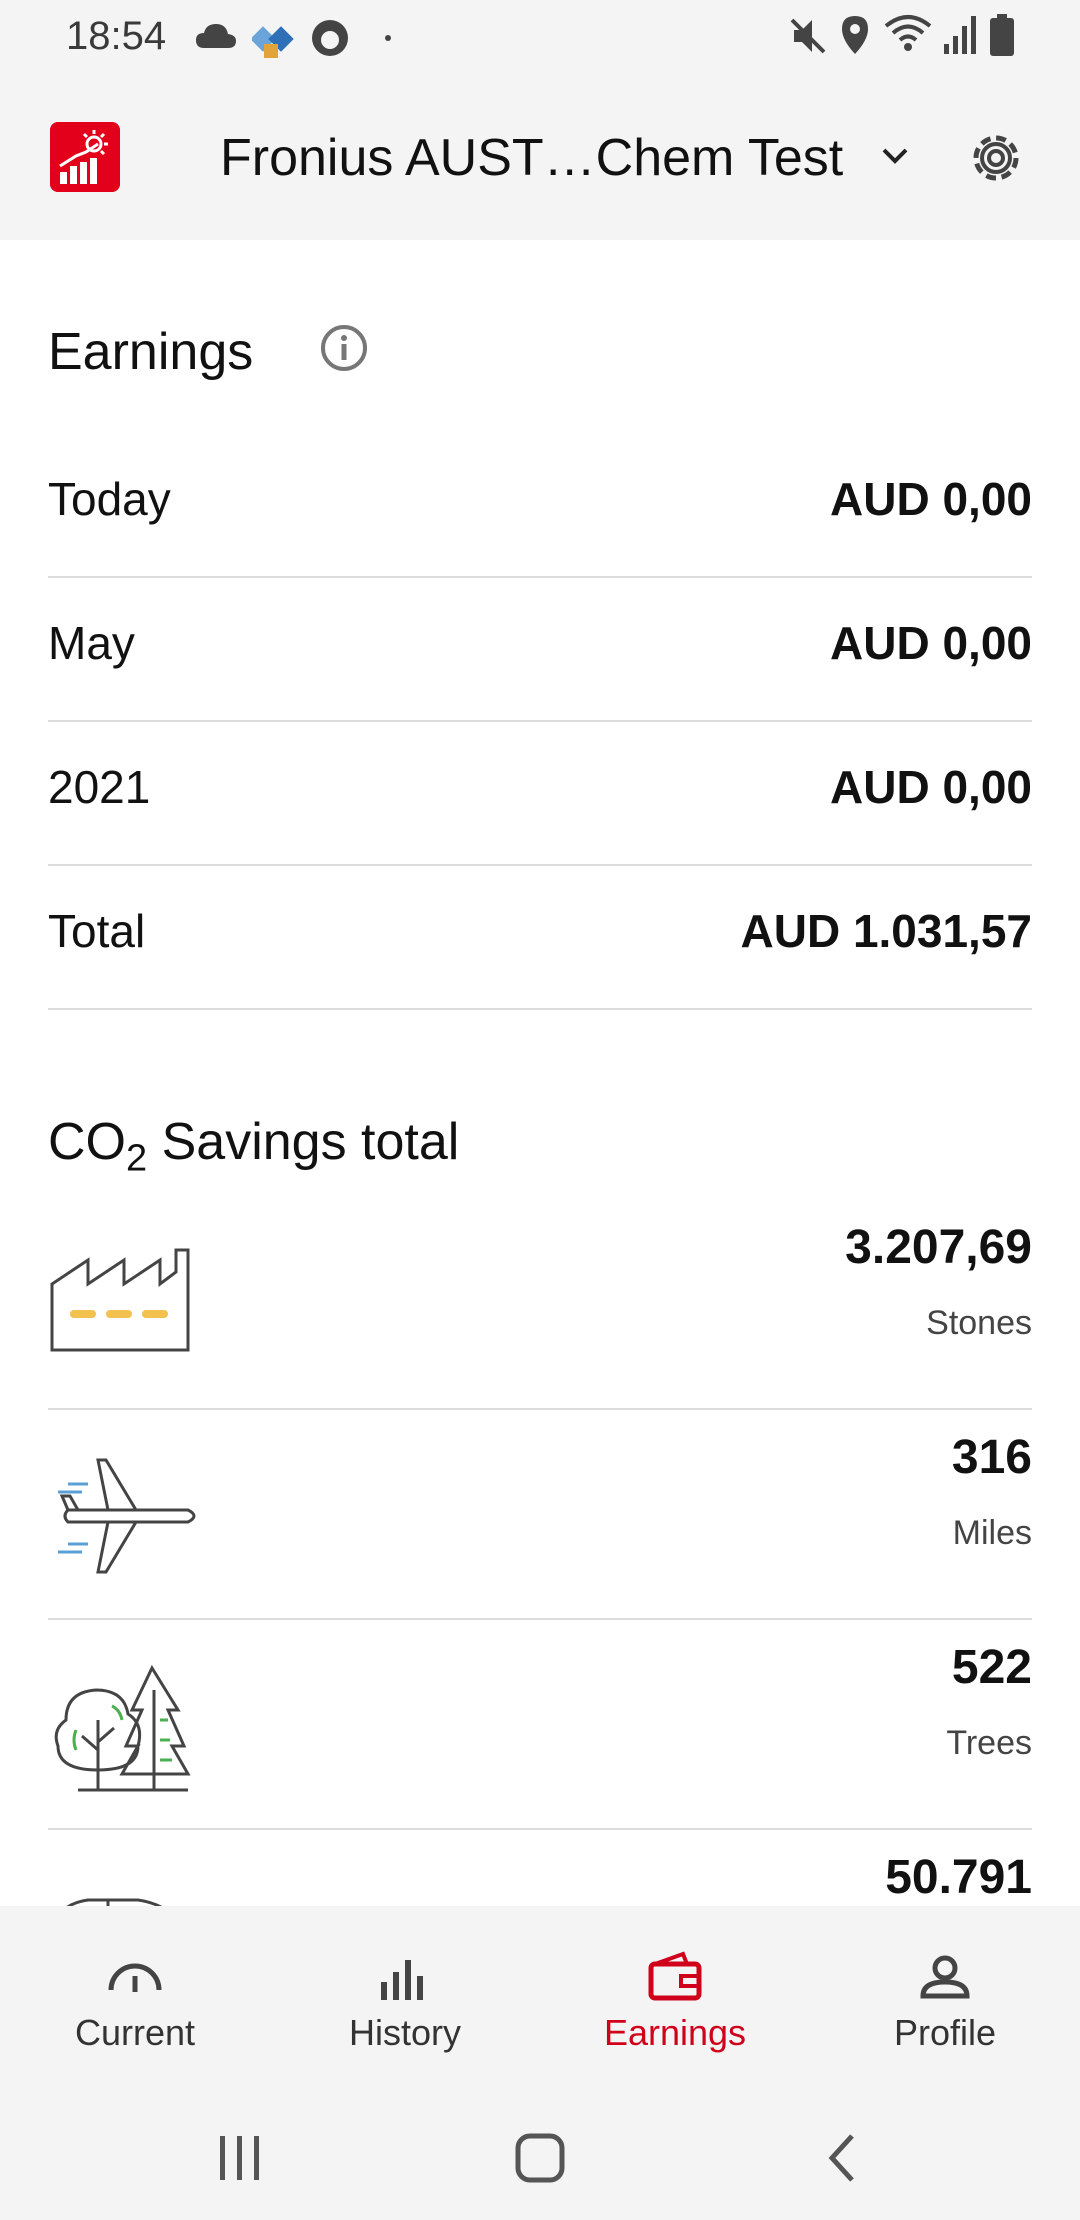  Describe the element at coordinates (137, 1158) in the screenshot. I see `co2-title-subscript: 2` at that location.